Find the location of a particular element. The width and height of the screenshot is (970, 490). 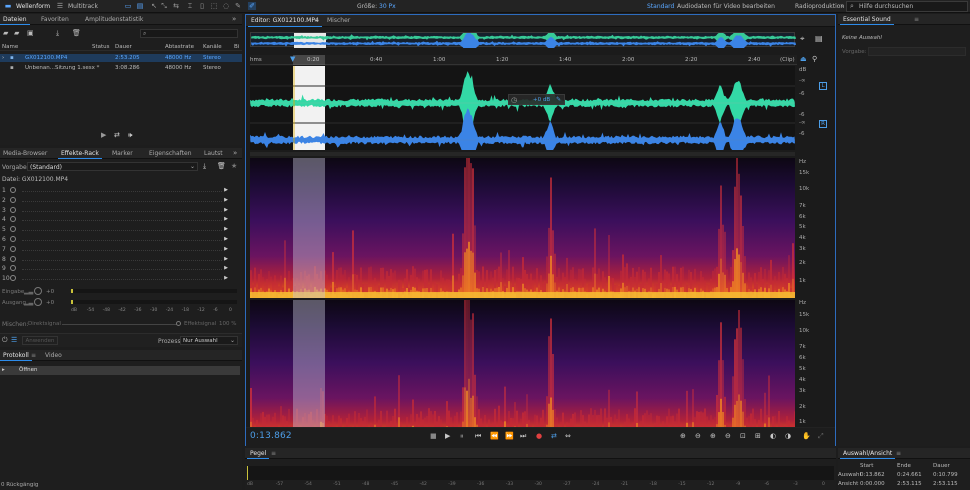

stop-icon: ■ is located at coordinates (433, 436).